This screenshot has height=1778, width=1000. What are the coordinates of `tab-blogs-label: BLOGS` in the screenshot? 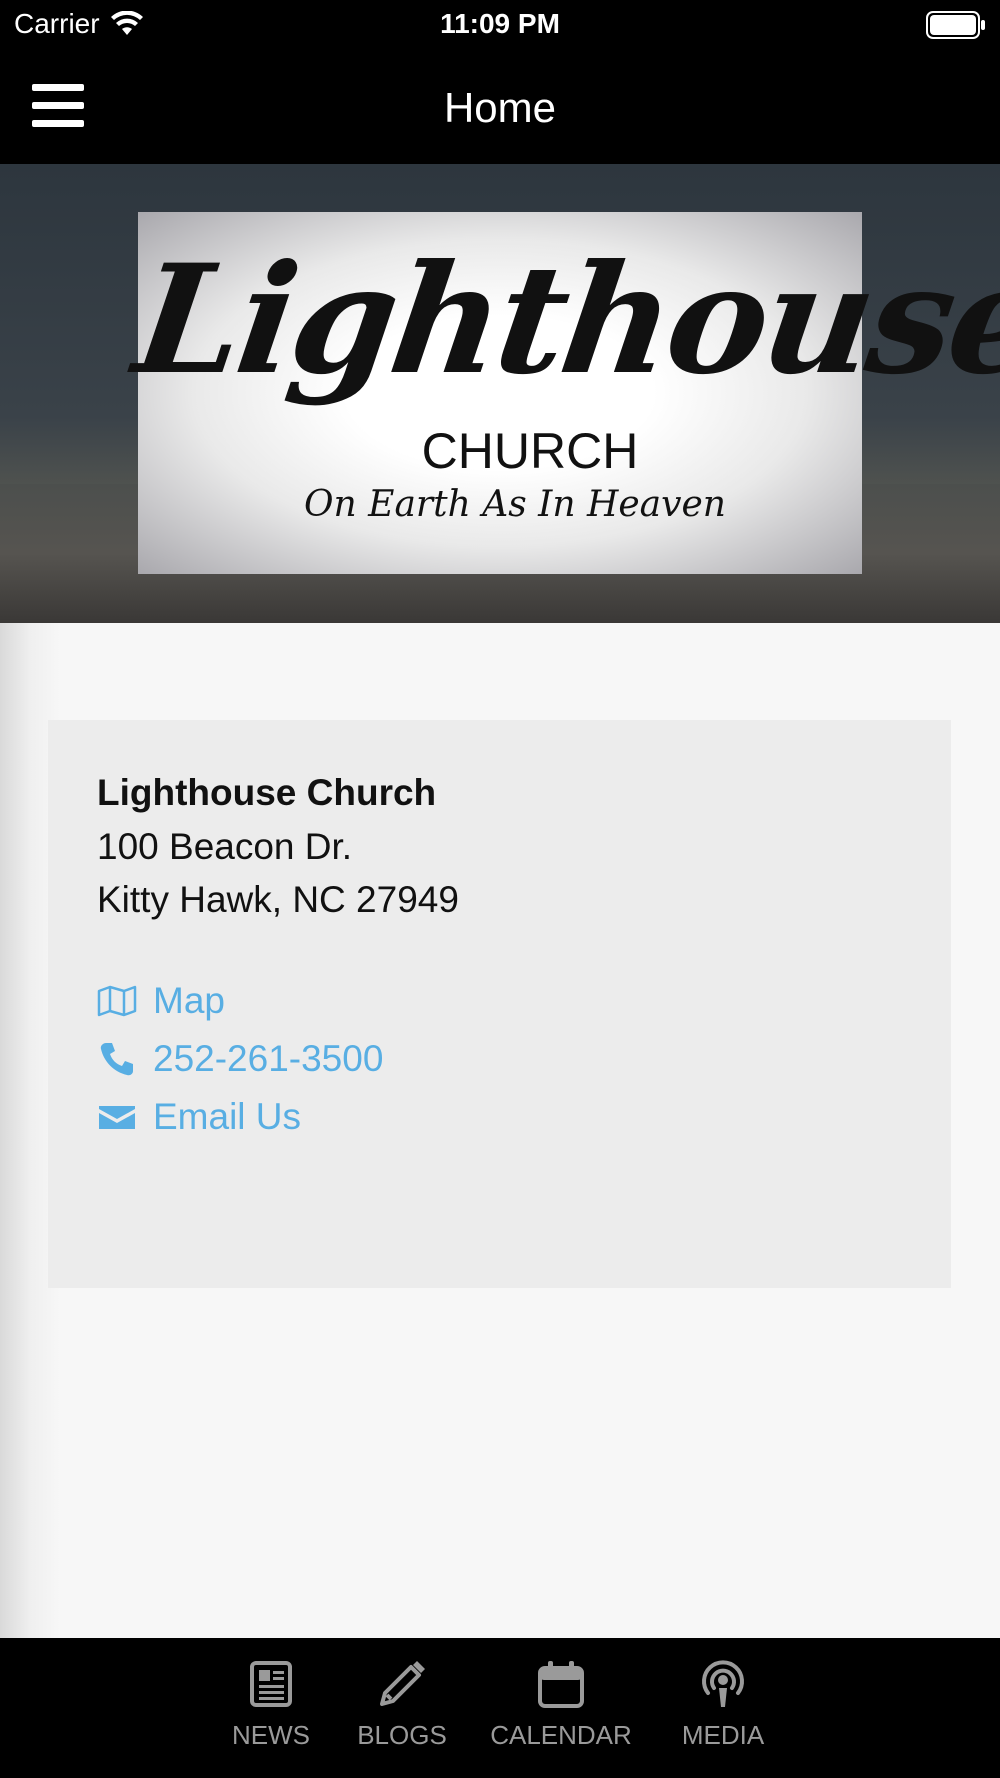 It's located at (402, 1735).